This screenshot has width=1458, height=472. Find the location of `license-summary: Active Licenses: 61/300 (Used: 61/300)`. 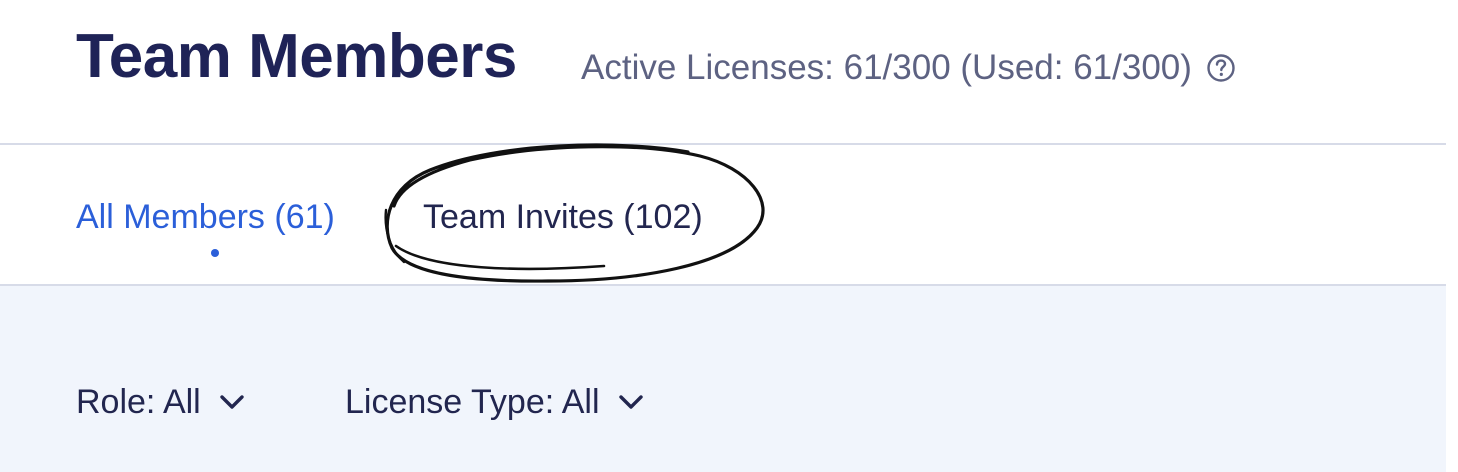

license-summary: Active Licenses: 61/300 (Used: 61/300) is located at coordinates (909, 68).